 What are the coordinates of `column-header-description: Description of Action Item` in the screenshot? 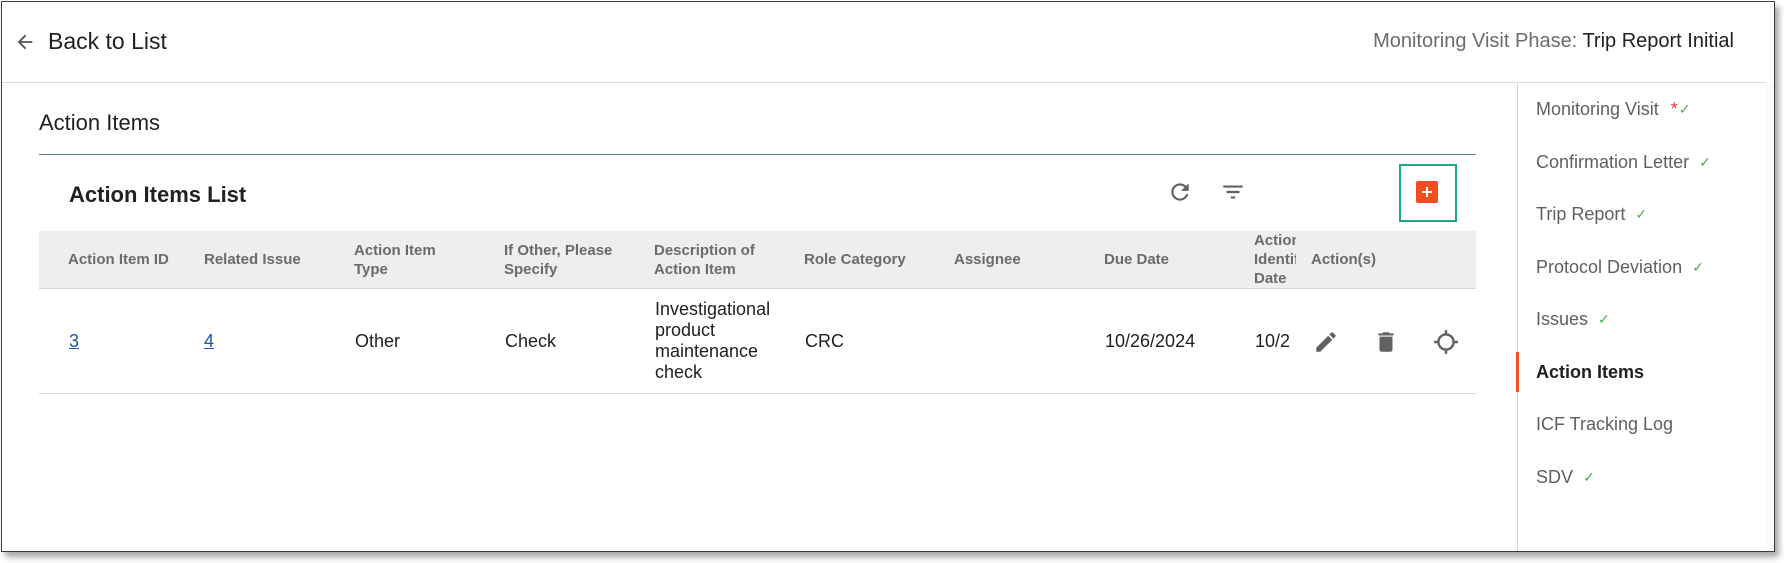 It's located at (714, 259).